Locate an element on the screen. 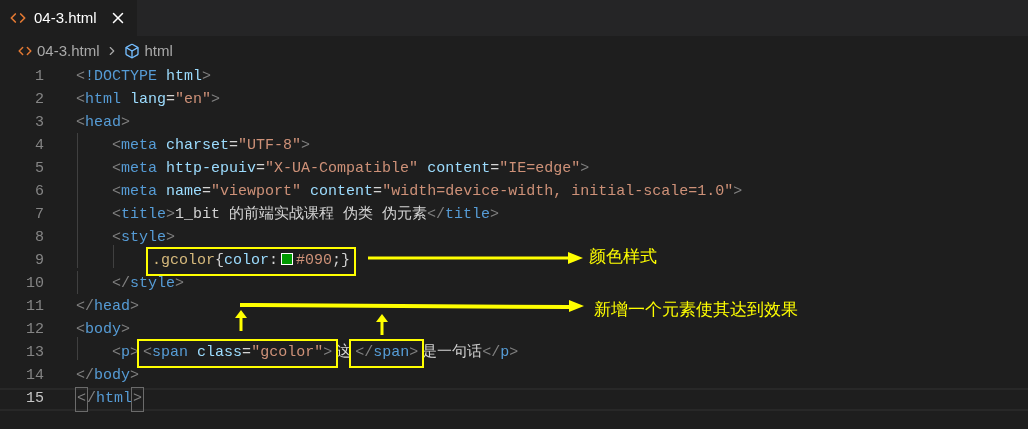 This screenshot has height=429, width=1028. line-number: 14 is located at coordinates (34, 376).